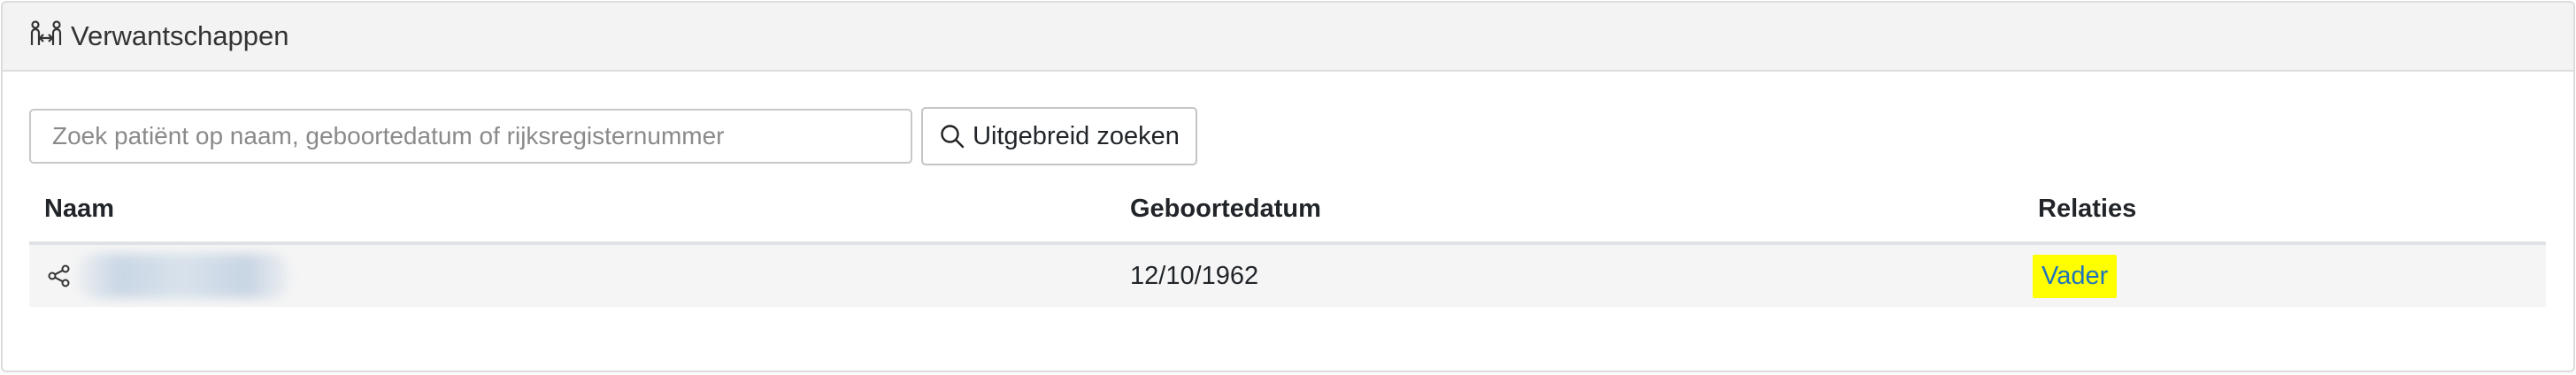 This screenshot has width=2576, height=375. I want to click on column-header-name: Naam, so click(79, 209).